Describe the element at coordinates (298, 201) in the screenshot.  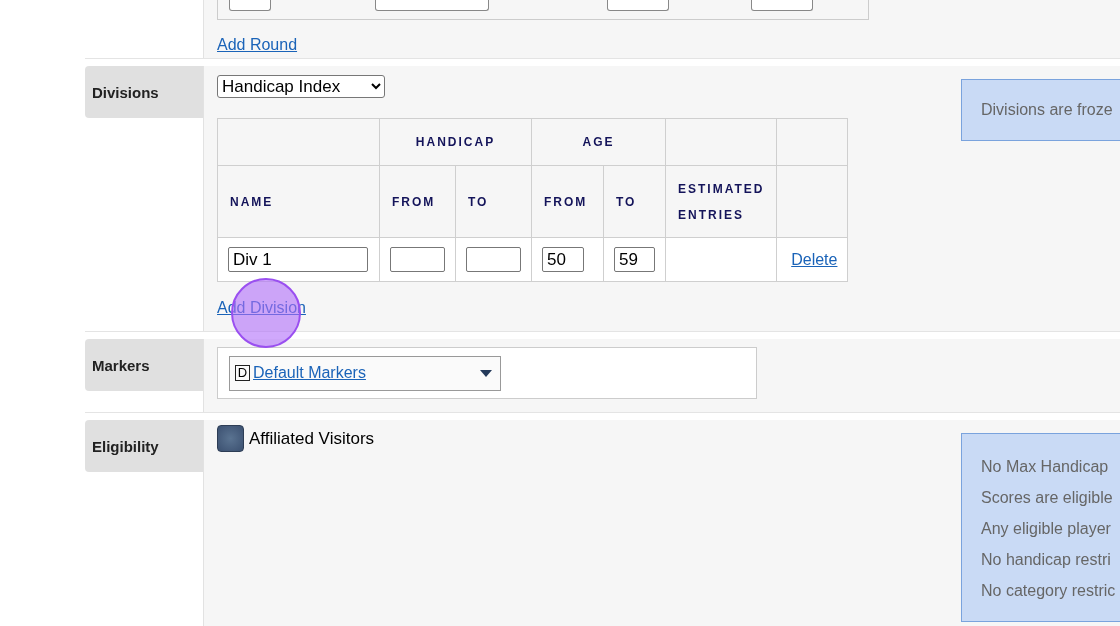
I see `column-header: NAME` at that location.